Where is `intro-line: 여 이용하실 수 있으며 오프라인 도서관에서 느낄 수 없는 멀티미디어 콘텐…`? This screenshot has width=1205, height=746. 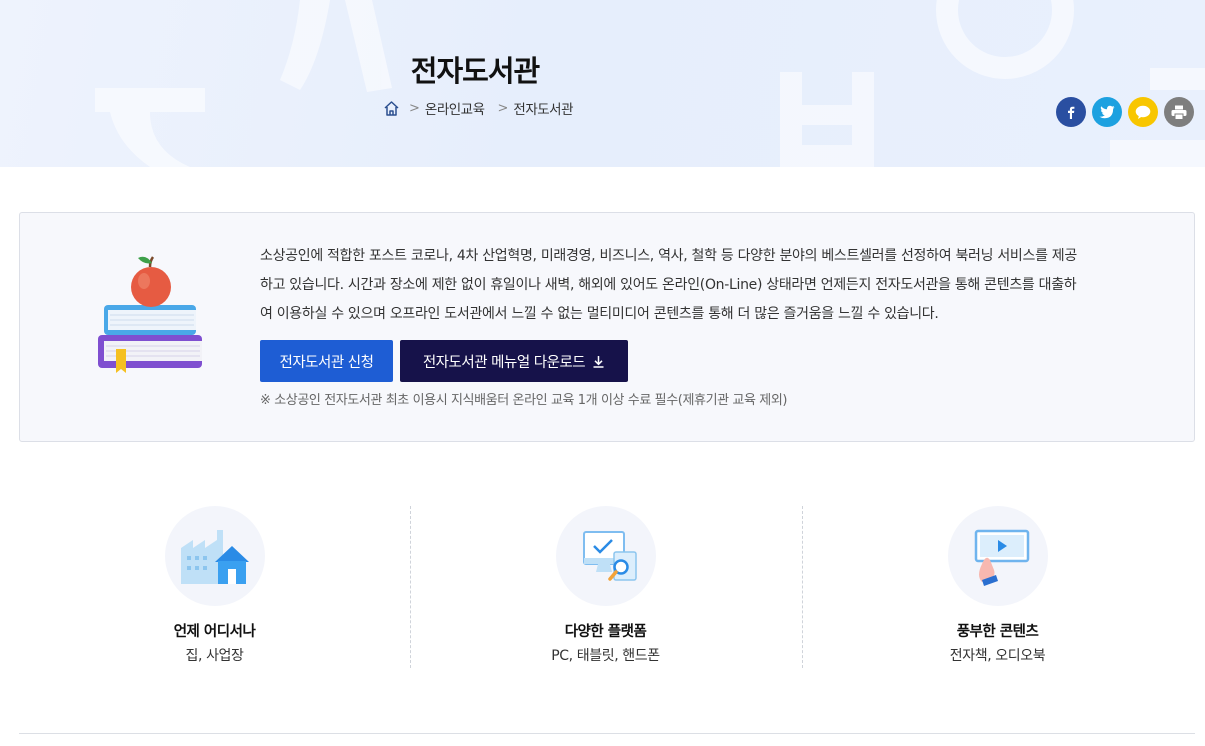 intro-line: 여 이용하실 수 있으며 오프라인 도서관에서 느낄 수 없는 멀티미디어 콘텐… is located at coordinates (599, 314).